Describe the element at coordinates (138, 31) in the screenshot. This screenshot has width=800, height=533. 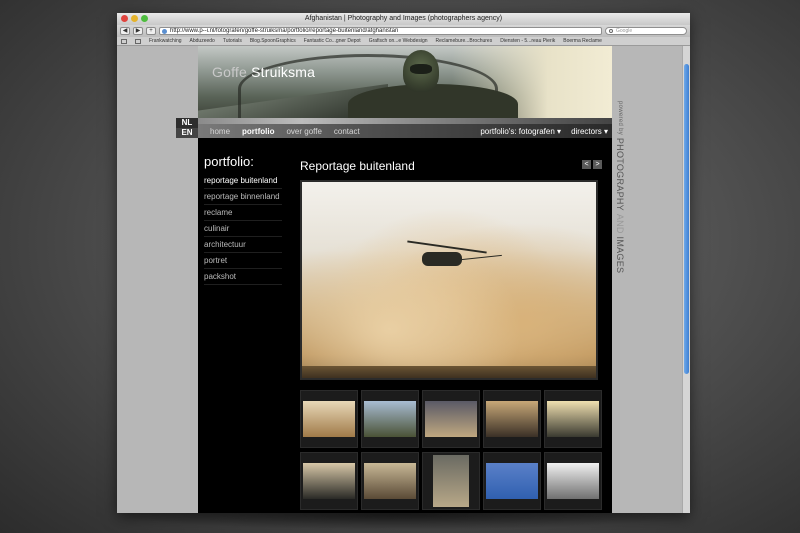
I see `forward-button: ▶` at that location.